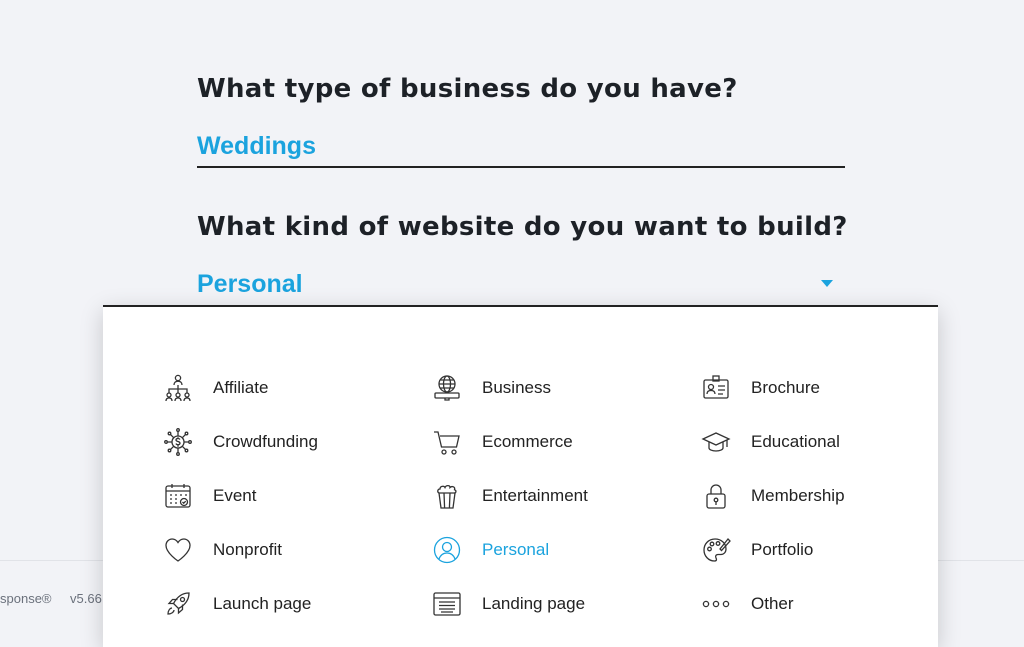  I want to click on business-type-input: Weddings, so click(256, 146).